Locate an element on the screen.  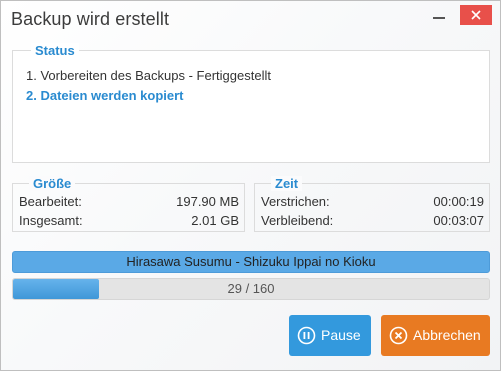
elapsed-value: 00:00:19 is located at coordinates (458, 201).